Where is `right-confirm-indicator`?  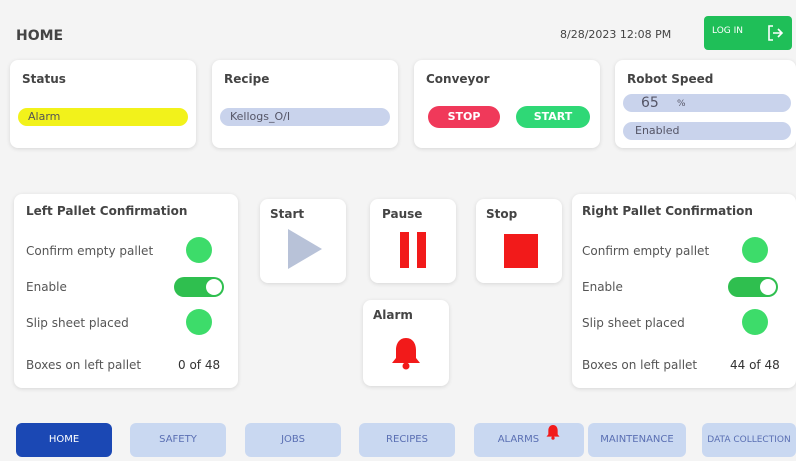
right-confirm-indicator is located at coordinates (755, 250).